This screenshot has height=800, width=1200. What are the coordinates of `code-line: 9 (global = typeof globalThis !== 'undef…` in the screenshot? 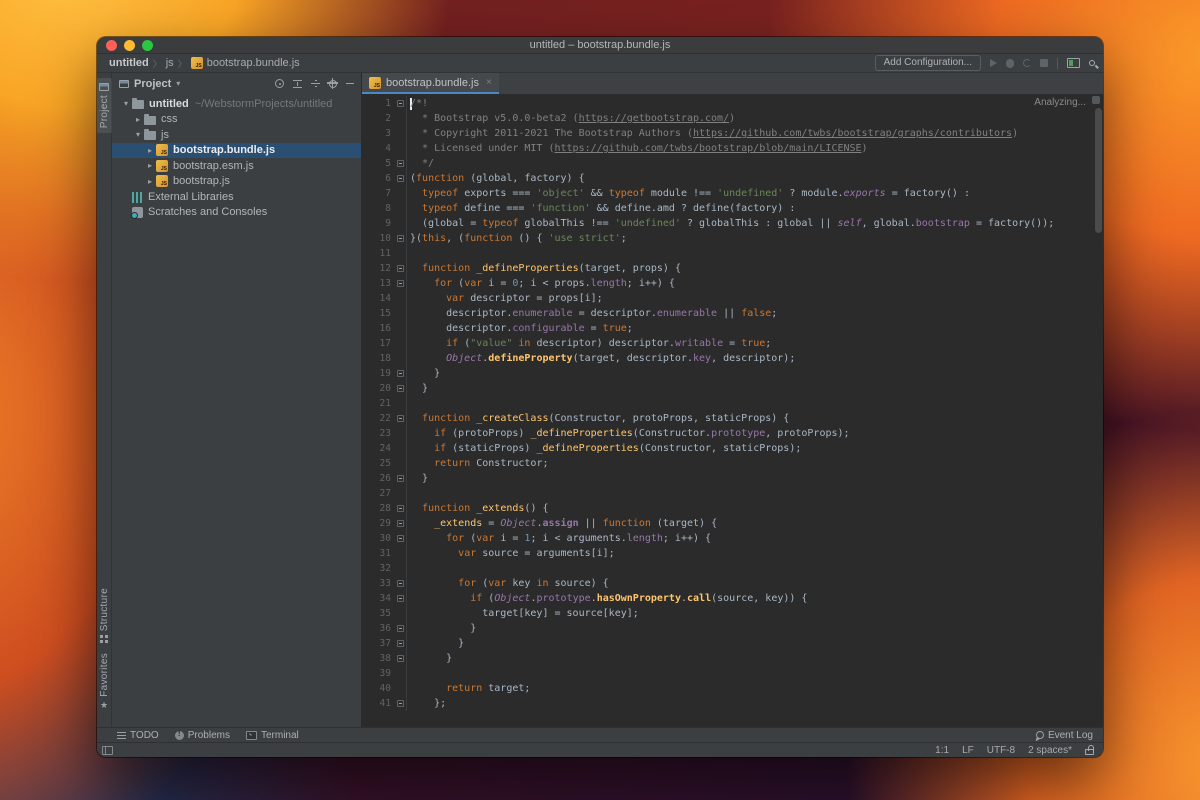 It's located at (732, 223).